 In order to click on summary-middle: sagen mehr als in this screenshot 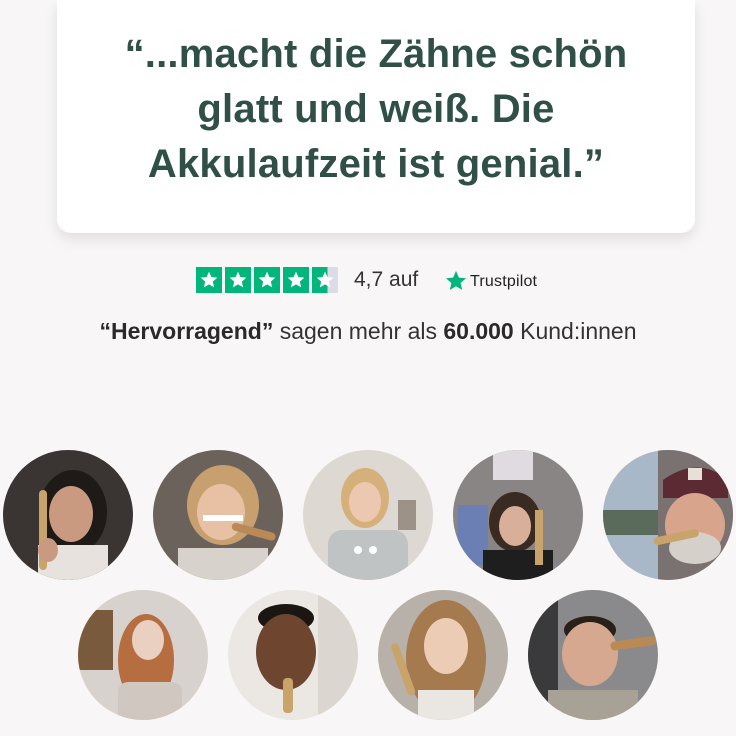, I will do `click(358, 331)`.